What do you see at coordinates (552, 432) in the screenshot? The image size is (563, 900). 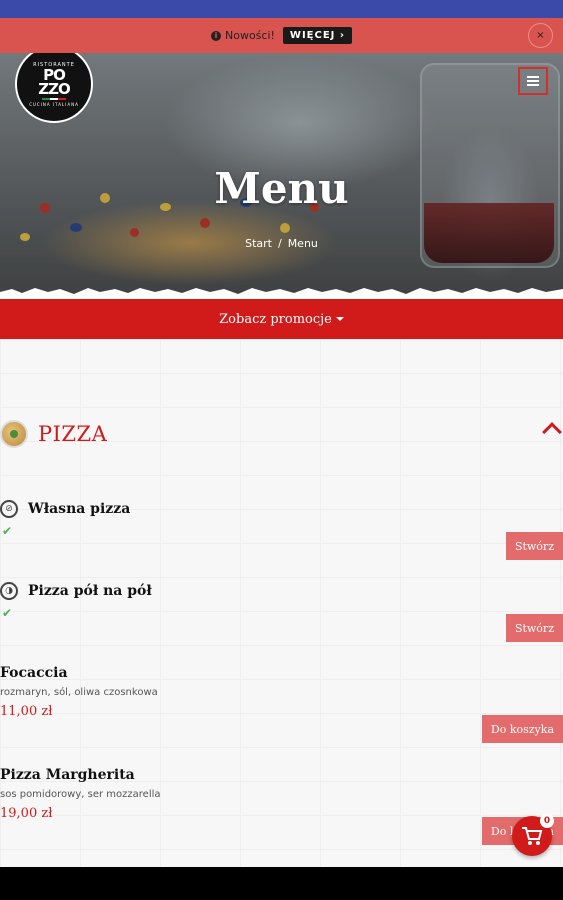 I see `chevron-up-icon` at bounding box center [552, 432].